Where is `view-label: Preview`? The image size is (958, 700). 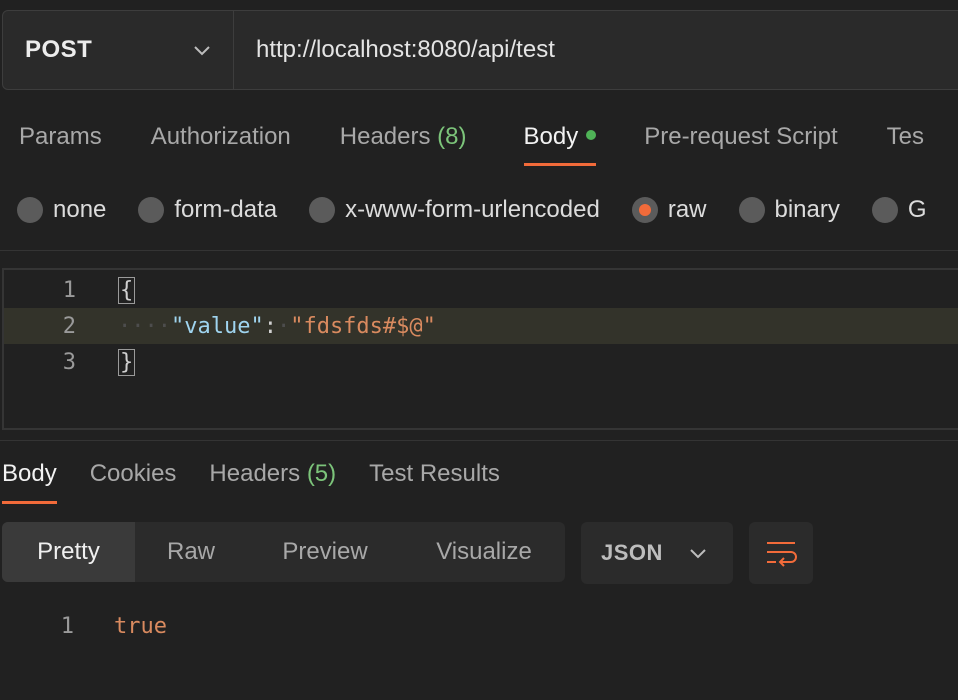 view-label: Preview is located at coordinates (325, 551).